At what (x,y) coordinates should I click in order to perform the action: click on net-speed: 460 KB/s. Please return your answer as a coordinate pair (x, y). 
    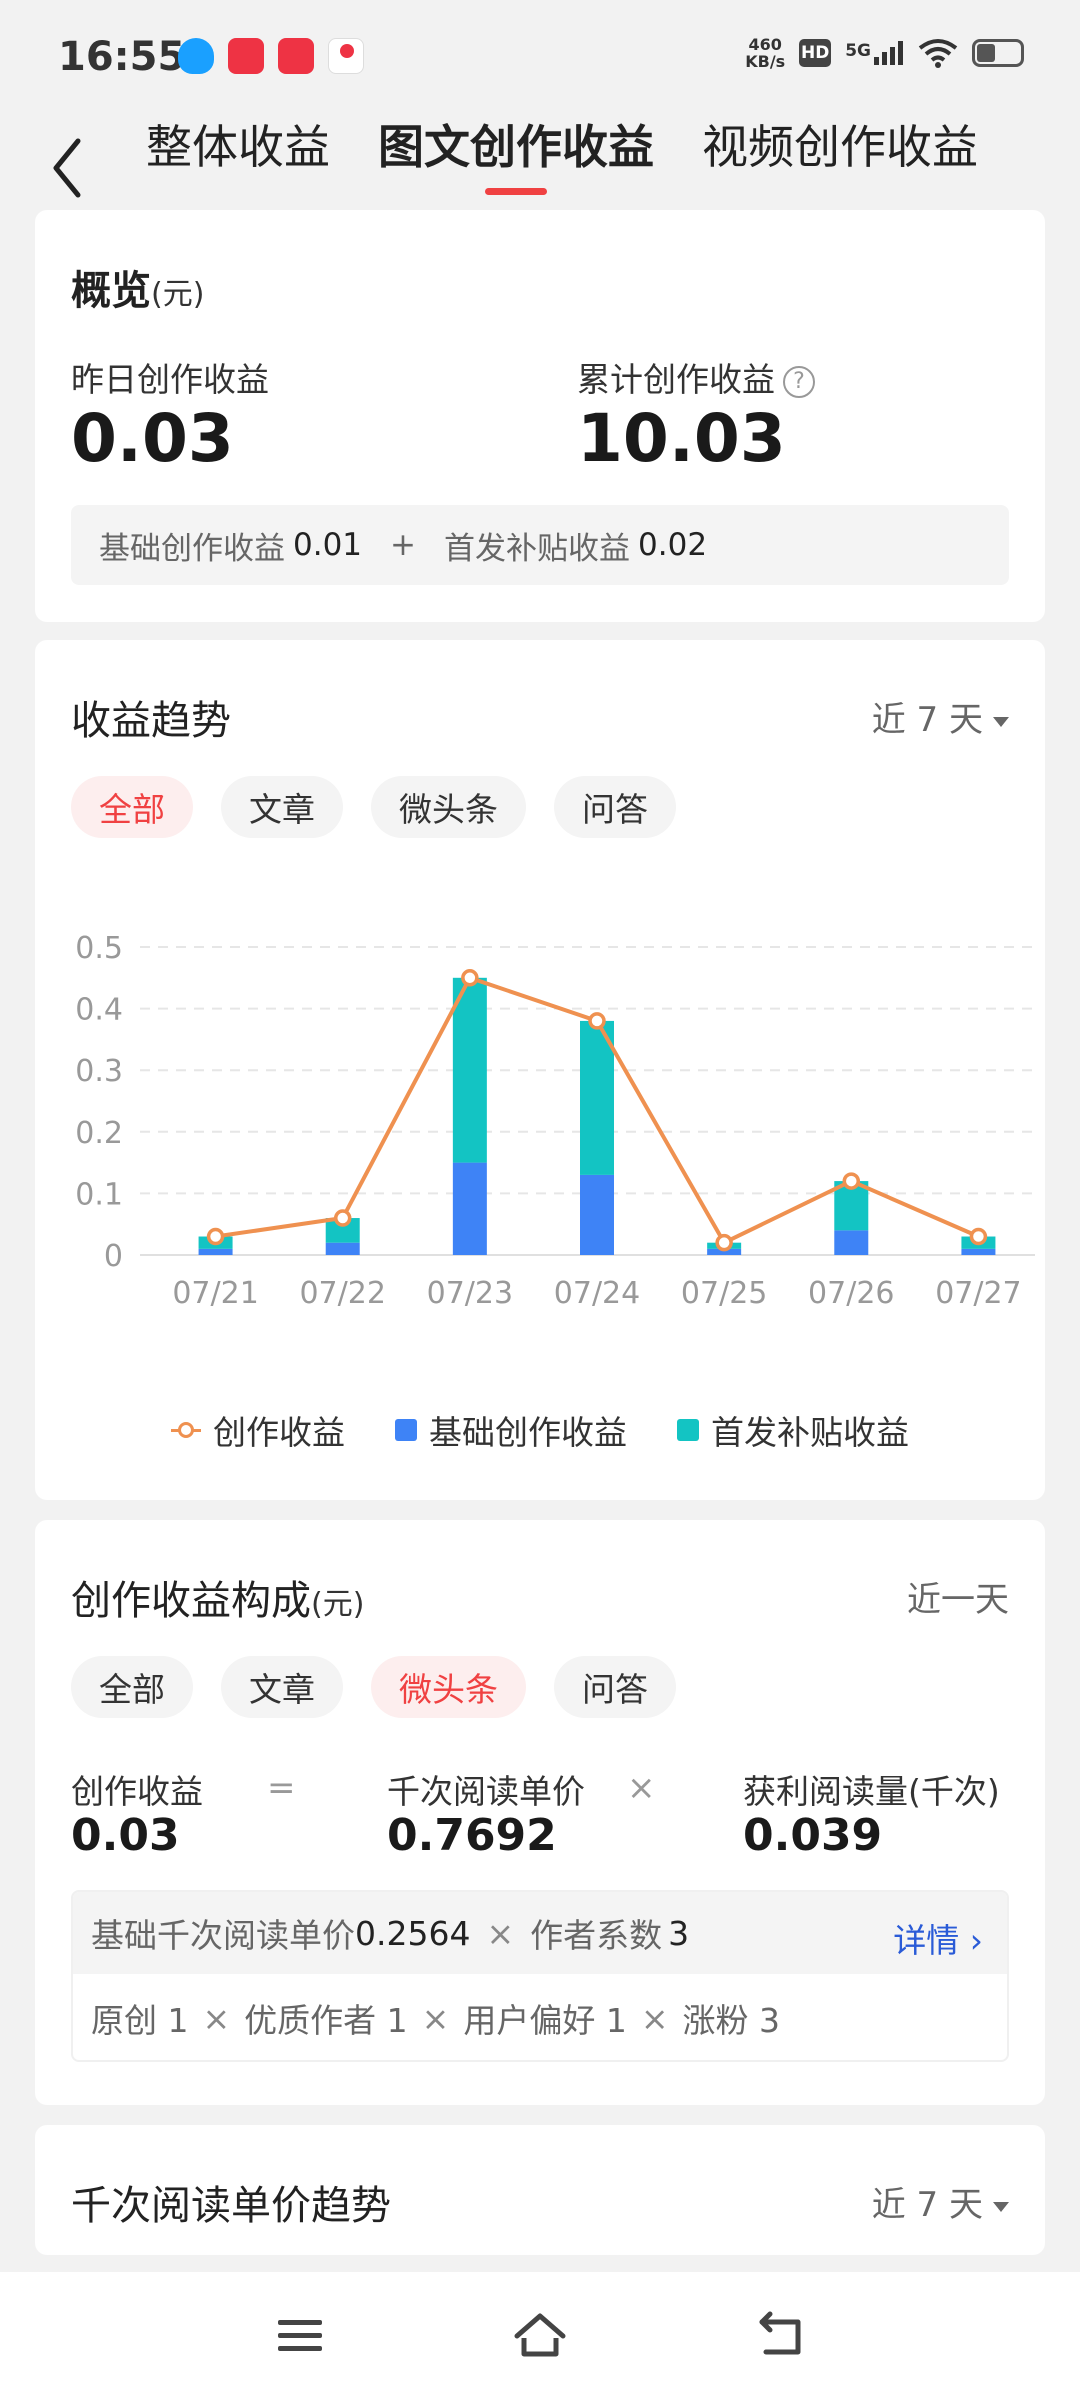
    Looking at the image, I should click on (765, 53).